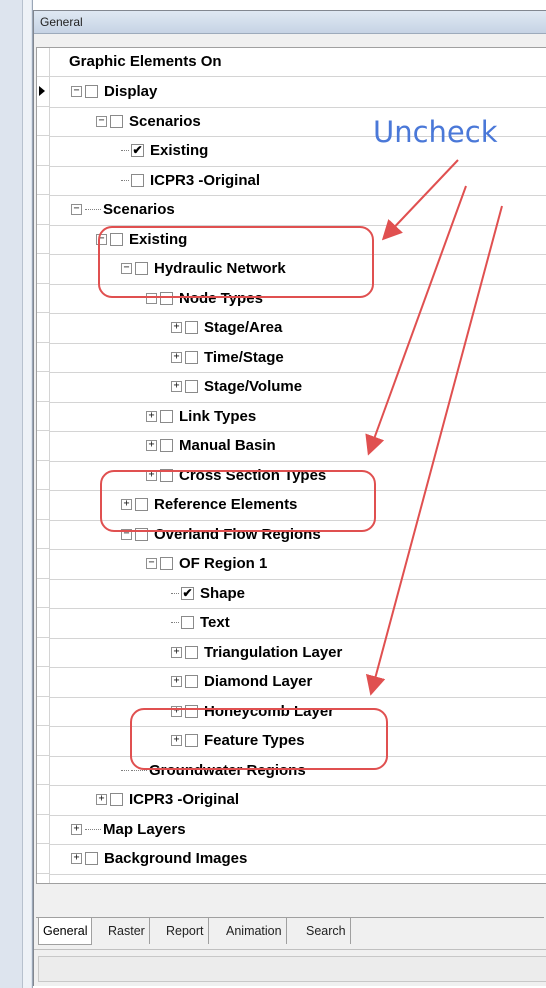 This screenshot has width=546, height=988. I want to click on uncheck-annotation: Uncheck, so click(435, 132).